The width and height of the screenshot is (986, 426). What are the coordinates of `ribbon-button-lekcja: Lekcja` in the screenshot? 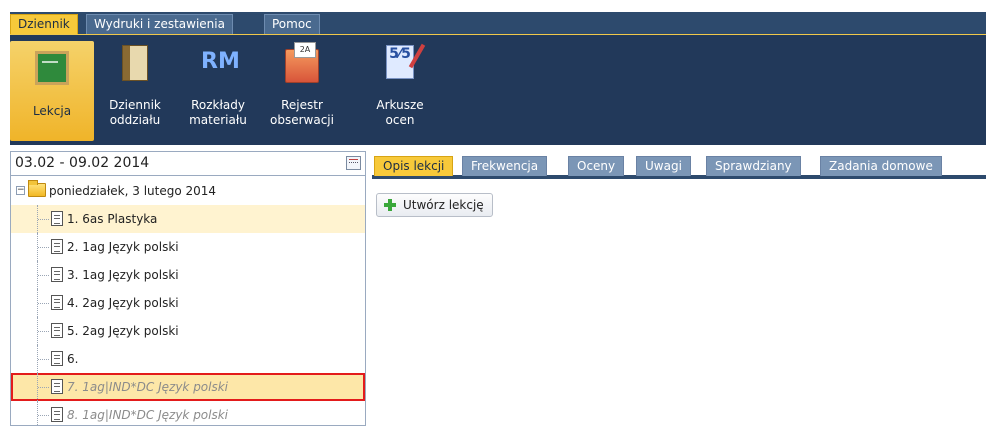 It's located at (52, 91).